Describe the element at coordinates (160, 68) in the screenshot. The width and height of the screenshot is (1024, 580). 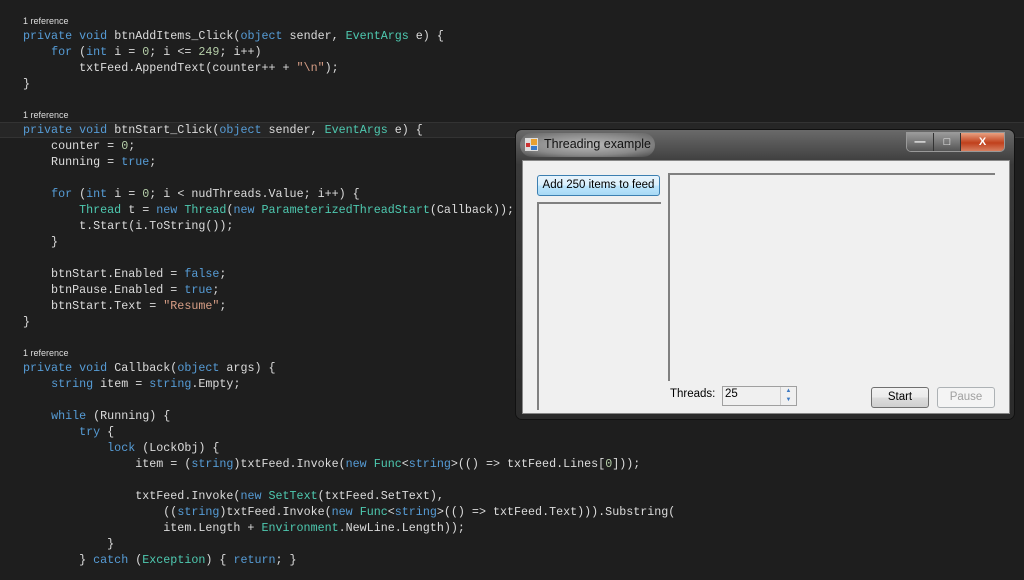
I see `code-token: txtFeed.AppendText(counter++ +` at that location.